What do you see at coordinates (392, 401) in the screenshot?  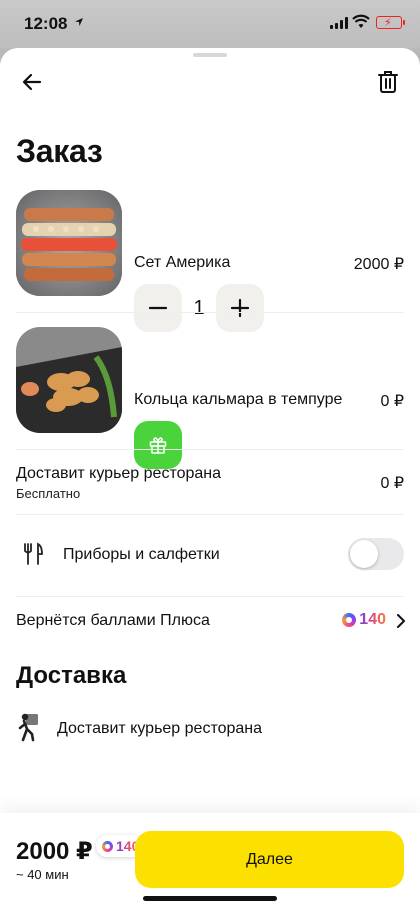 I see `item-price: 0 ₽` at bounding box center [392, 401].